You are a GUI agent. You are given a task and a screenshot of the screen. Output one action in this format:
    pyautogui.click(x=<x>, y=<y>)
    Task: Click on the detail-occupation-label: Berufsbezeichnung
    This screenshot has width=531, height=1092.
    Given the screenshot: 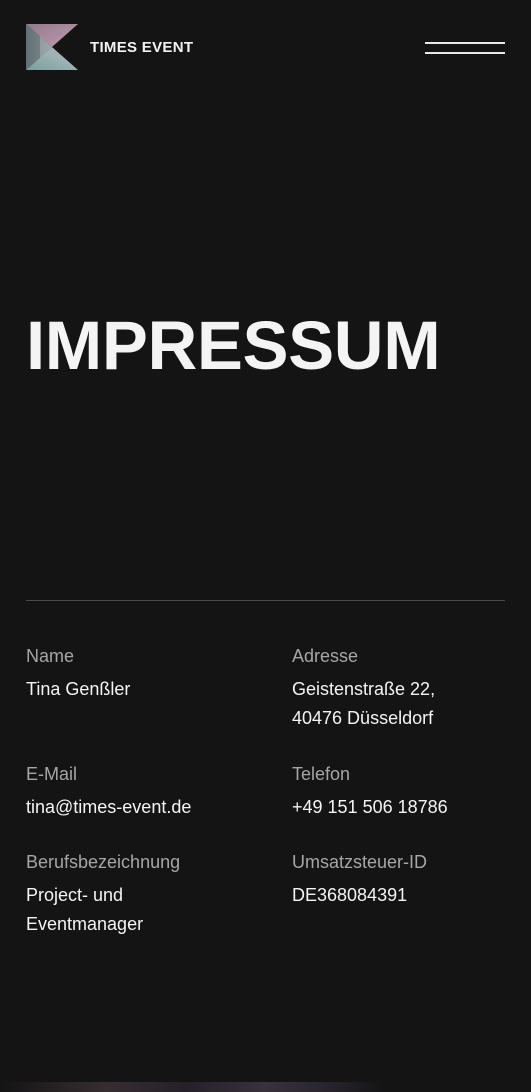 What is the action you would take?
    pyautogui.click(x=103, y=862)
    